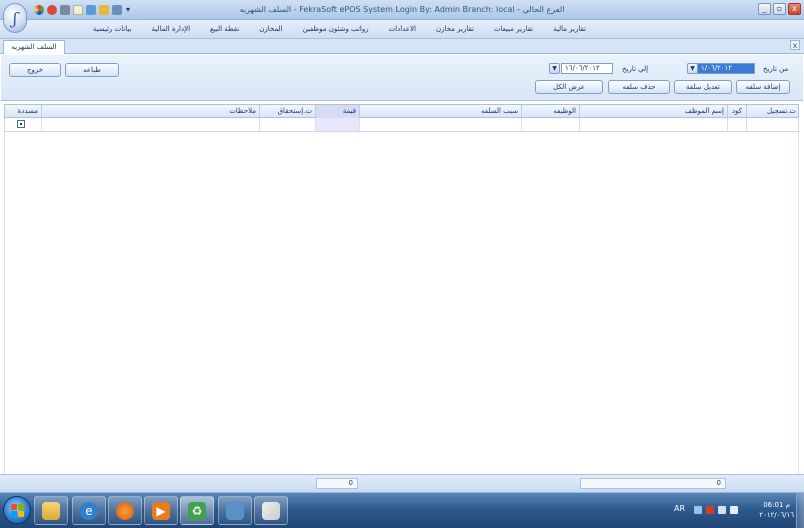 The width and height of the screenshot is (804, 528). What do you see at coordinates (402, 483) in the screenshot?
I see `status-bar: 0 0` at bounding box center [402, 483].